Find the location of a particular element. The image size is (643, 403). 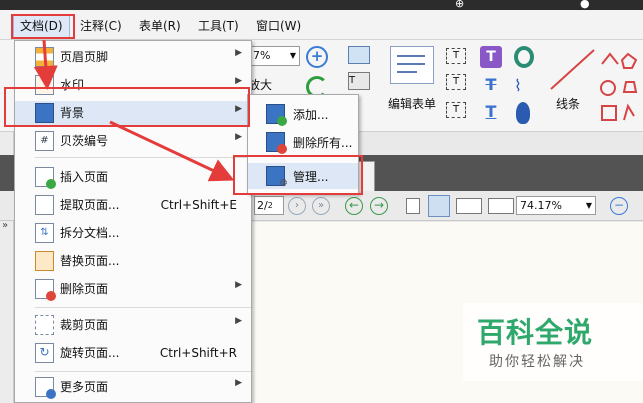

arrow-to-manage is located at coordinates (172, 151).